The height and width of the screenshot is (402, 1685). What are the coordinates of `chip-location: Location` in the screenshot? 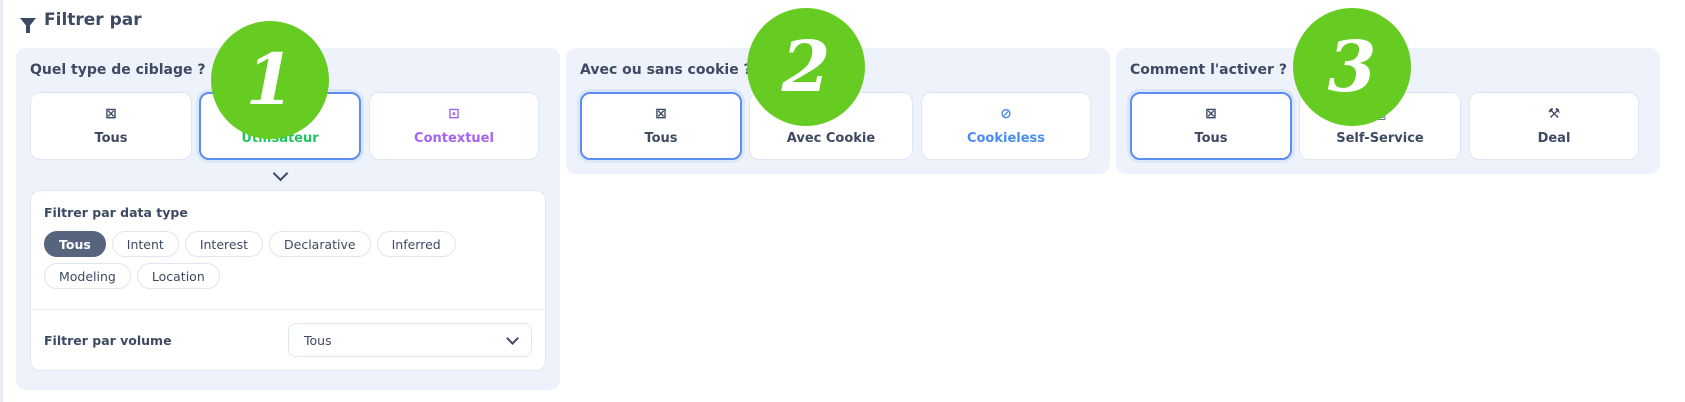 It's located at (178, 276).